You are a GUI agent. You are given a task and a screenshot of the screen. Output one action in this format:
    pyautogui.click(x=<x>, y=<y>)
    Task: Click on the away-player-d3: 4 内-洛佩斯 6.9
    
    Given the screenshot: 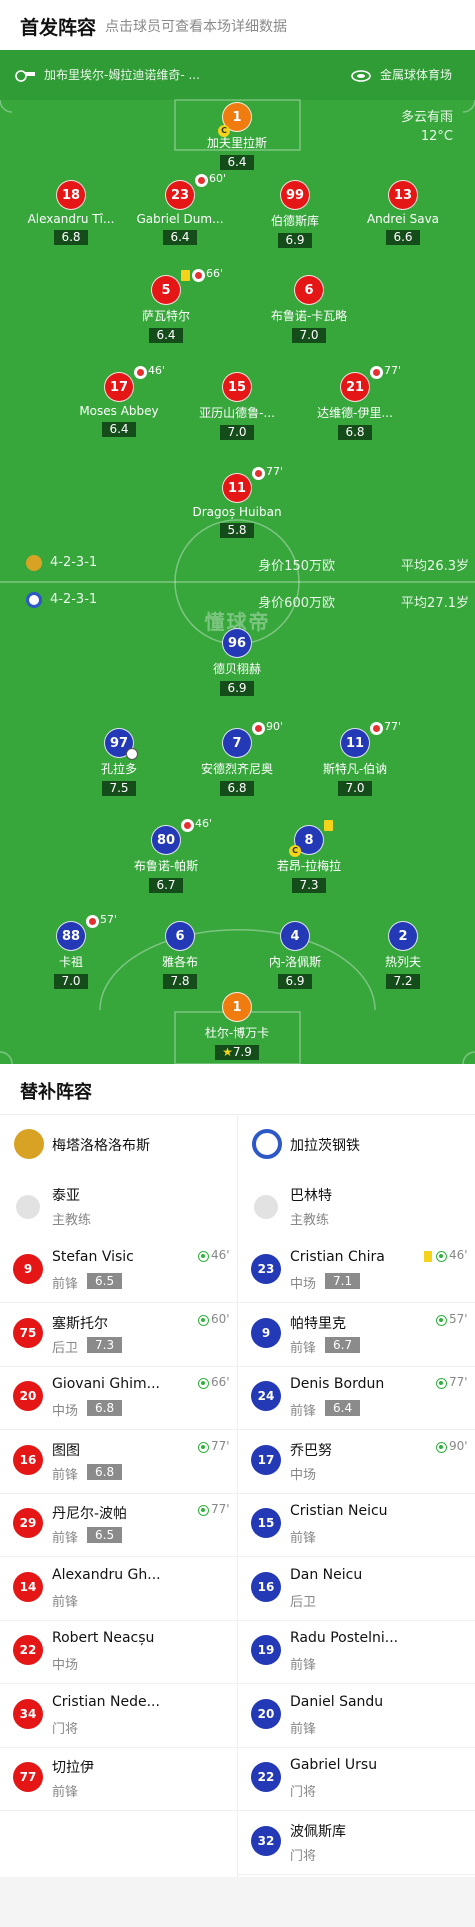 What is the action you would take?
    pyautogui.click(x=295, y=955)
    